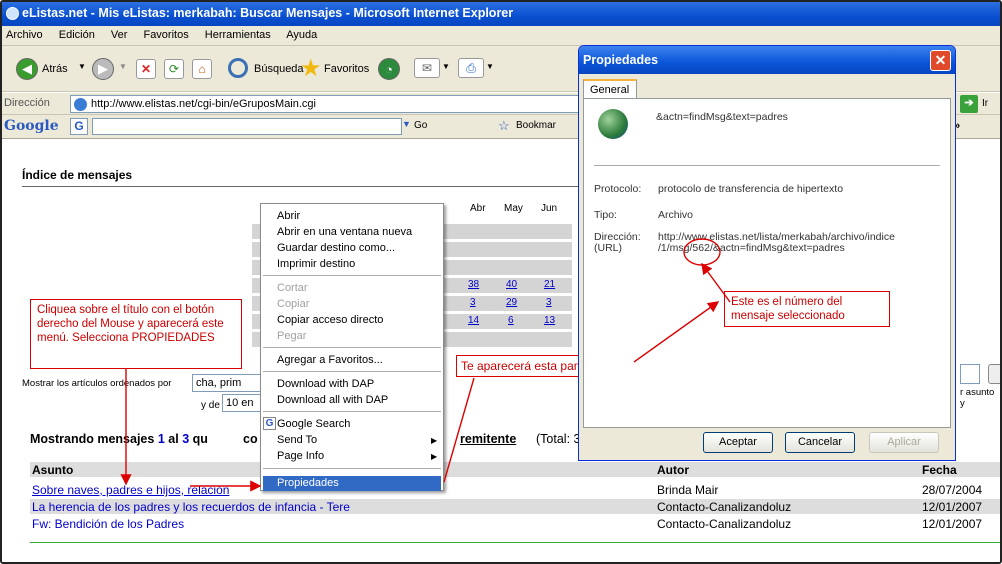 The height and width of the screenshot is (564, 1002). I want to click on arrow-to-dialog, so click(676, 332).